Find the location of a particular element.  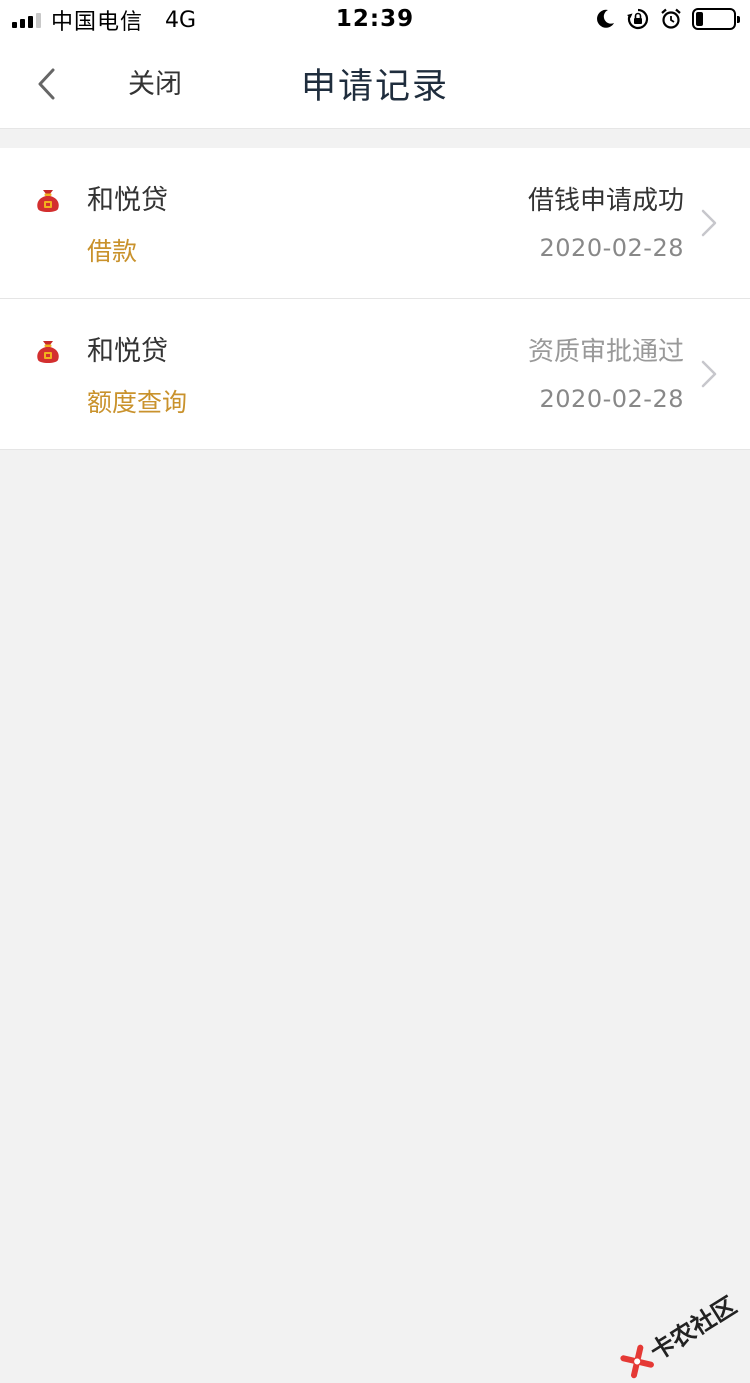

moon-icon is located at coordinates (605, 18).